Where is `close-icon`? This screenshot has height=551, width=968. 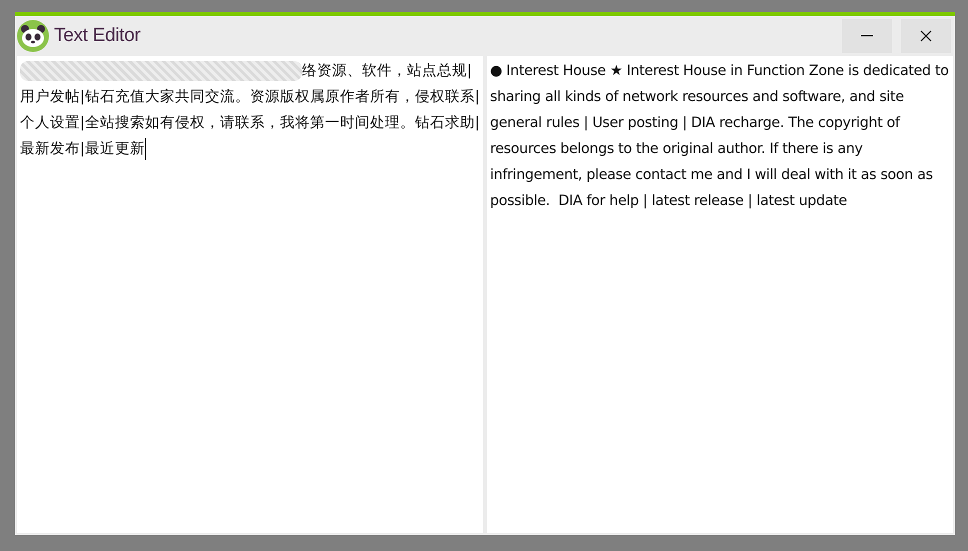
close-icon is located at coordinates (926, 36).